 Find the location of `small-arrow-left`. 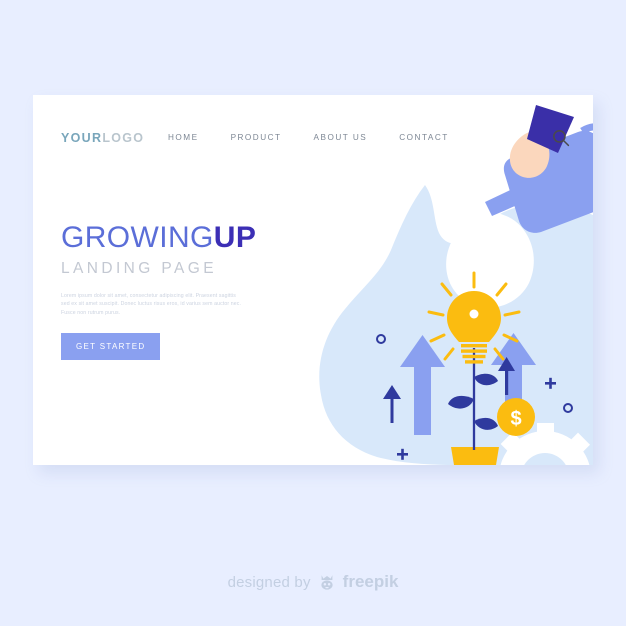

small-arrow-left is located at coordinates (392, 404).